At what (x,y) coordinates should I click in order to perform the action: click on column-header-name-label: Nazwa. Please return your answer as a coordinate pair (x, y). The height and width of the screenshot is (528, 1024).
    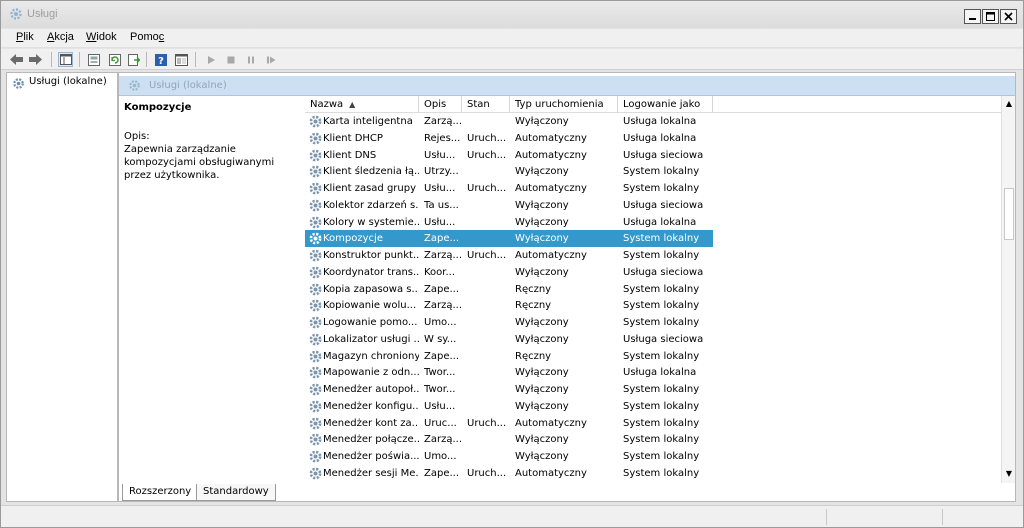
    Looking at the image, I should click on (327, 104).